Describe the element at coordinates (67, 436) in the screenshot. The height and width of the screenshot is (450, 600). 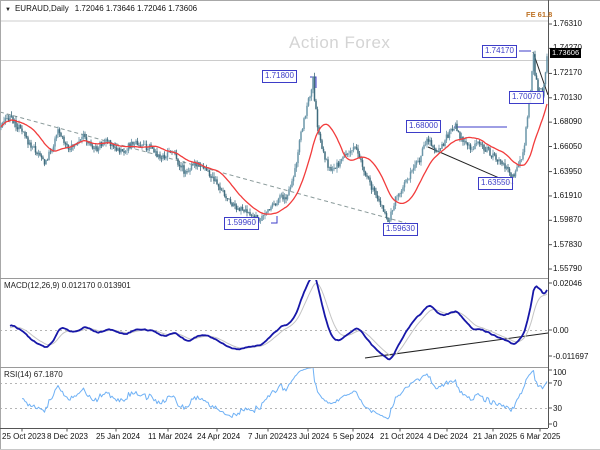
I see `date-axis-label: 8 Dec 2023` at that location.